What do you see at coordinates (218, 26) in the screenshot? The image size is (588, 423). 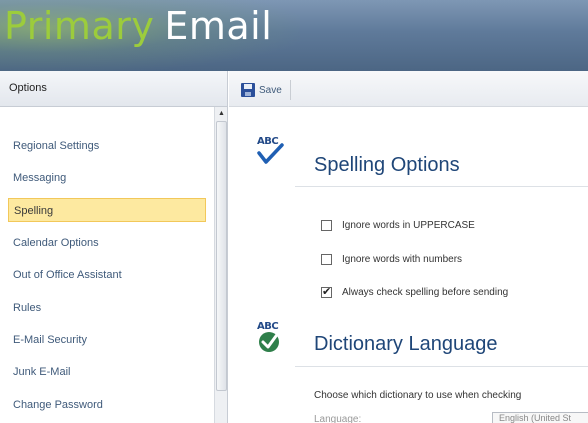 I see `app-title-word2: Email` at bounding box center [218, 26].